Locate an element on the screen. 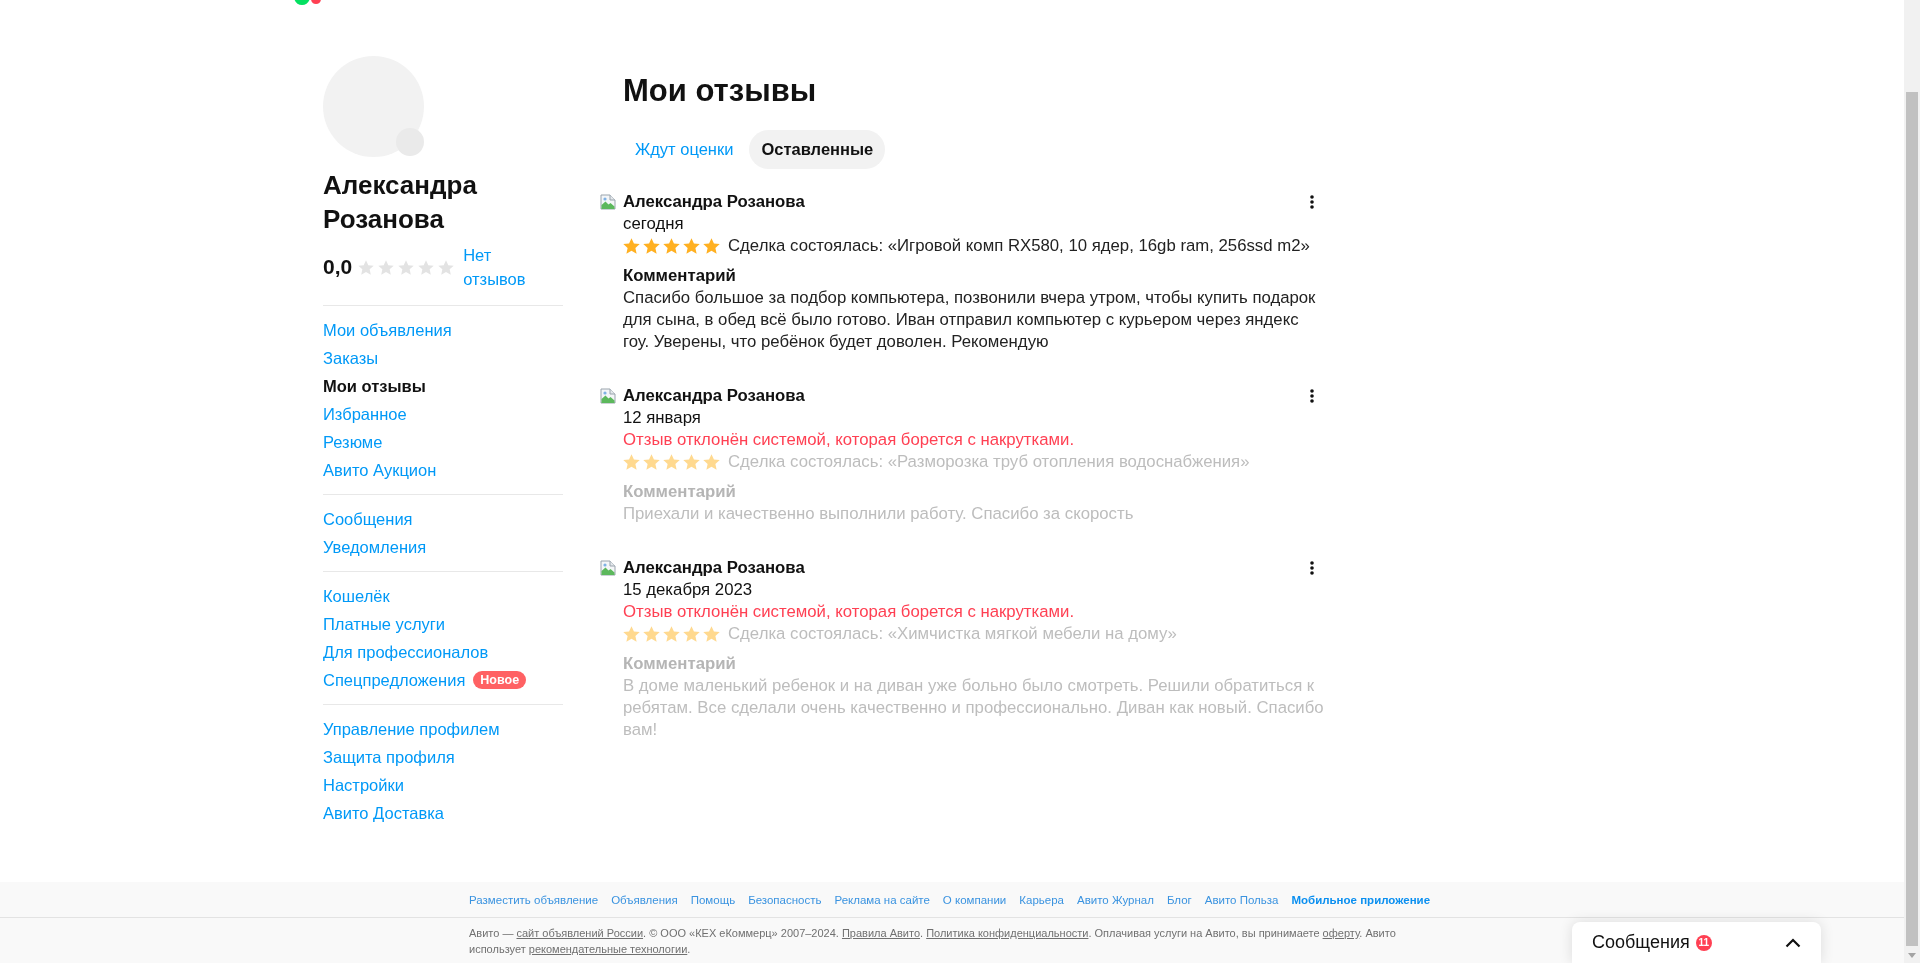 This screenshot has width=1920, height=963. sidebar-item: Сообщения is located at coordinates (368, 519).